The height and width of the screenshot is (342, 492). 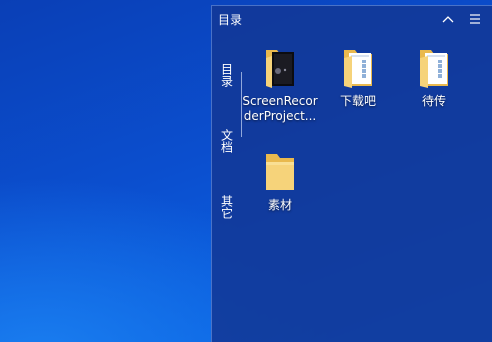 What do you see at coordinates (357, 101) in the screenshot?
I see `folder-label: 下载吧` at bounding box center [357, 101].